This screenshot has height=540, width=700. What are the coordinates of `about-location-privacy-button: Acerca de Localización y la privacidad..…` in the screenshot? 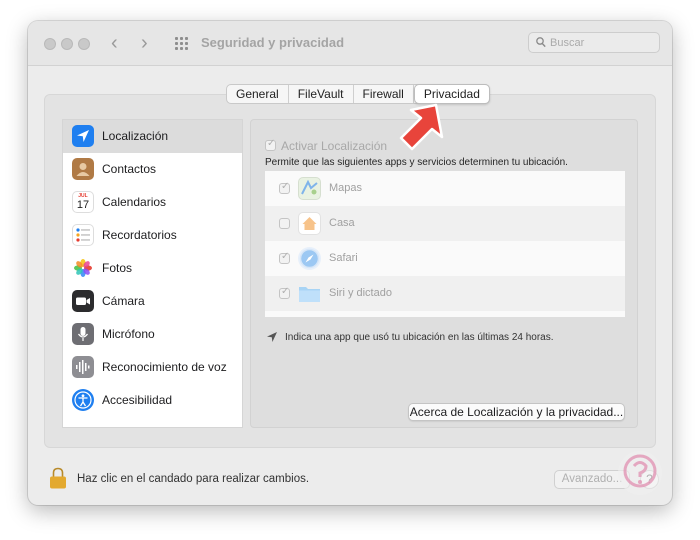 It's located at (516, 412).